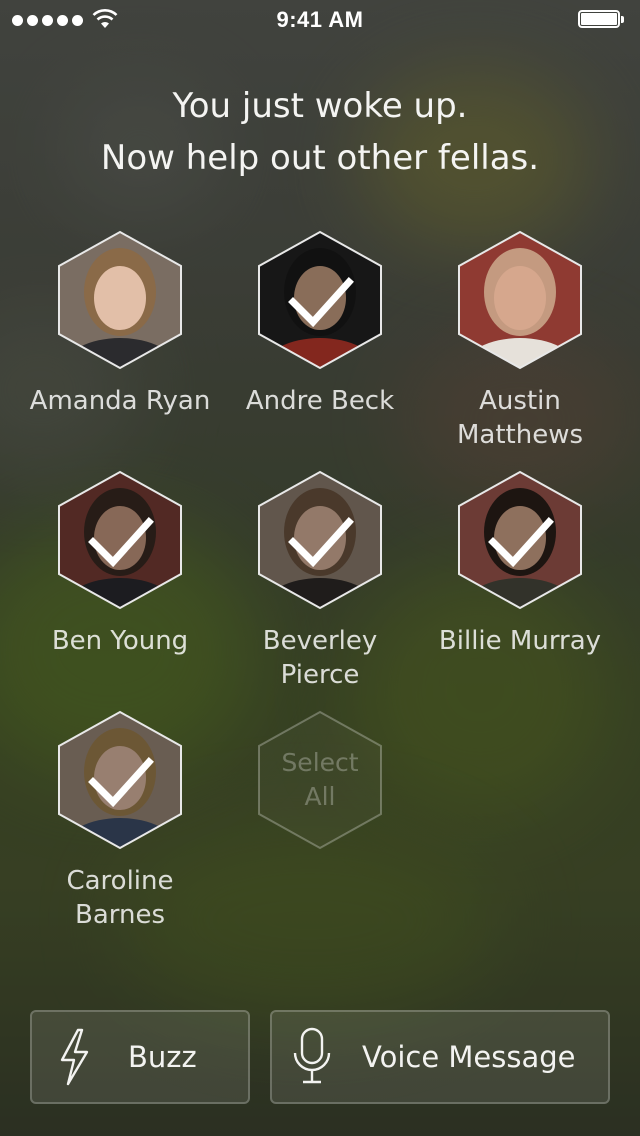 The height and width of the screenshot is (1136, 640). What do you see at coordinates (120, 401) in the screenshot?
I see `contact-name: Amanda Ryan` at bounding box center [120, 401].